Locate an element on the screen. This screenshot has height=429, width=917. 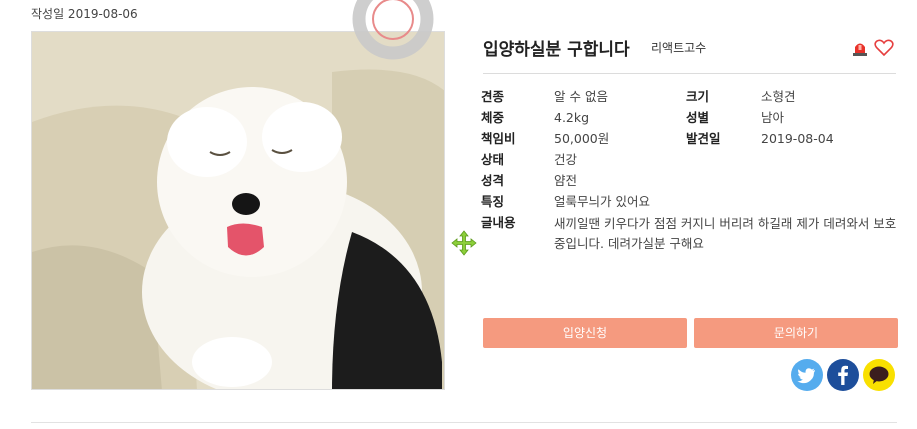
size-value: 소형견 is located at coordinates (778, 96).